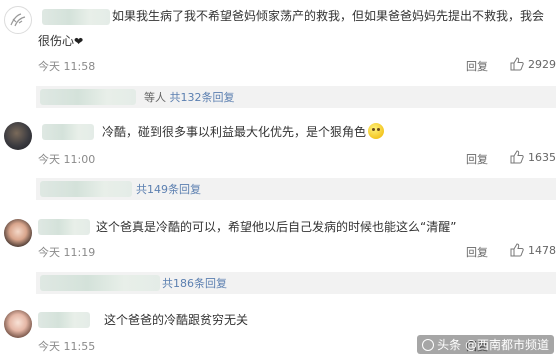 The width and height of the screenshot is (560, 357). I want to click on reply-summary: 共149条回复, so click(168, 189).